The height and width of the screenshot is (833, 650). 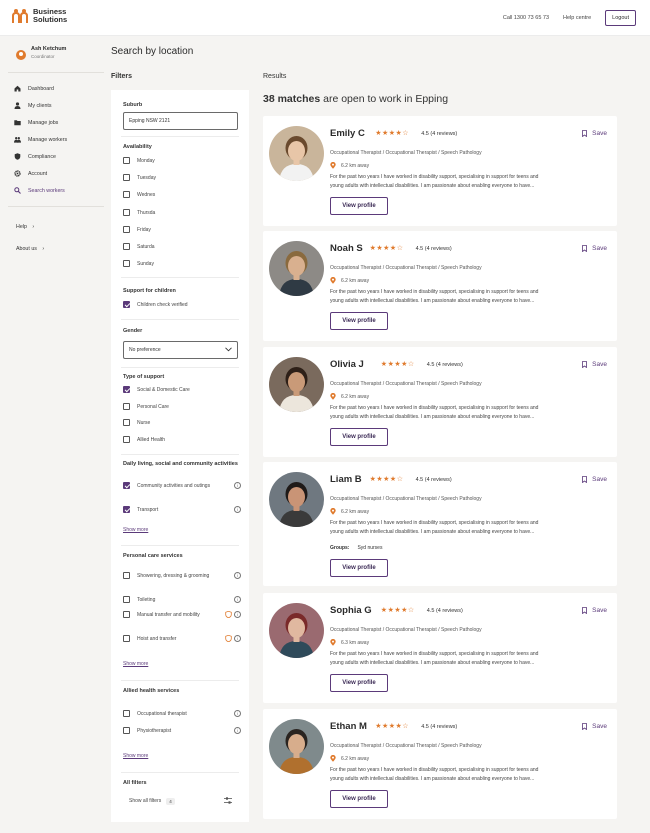 I want to click on manual-transfer-option: Manual transfer and mobility i, so click(x=182, y=615).